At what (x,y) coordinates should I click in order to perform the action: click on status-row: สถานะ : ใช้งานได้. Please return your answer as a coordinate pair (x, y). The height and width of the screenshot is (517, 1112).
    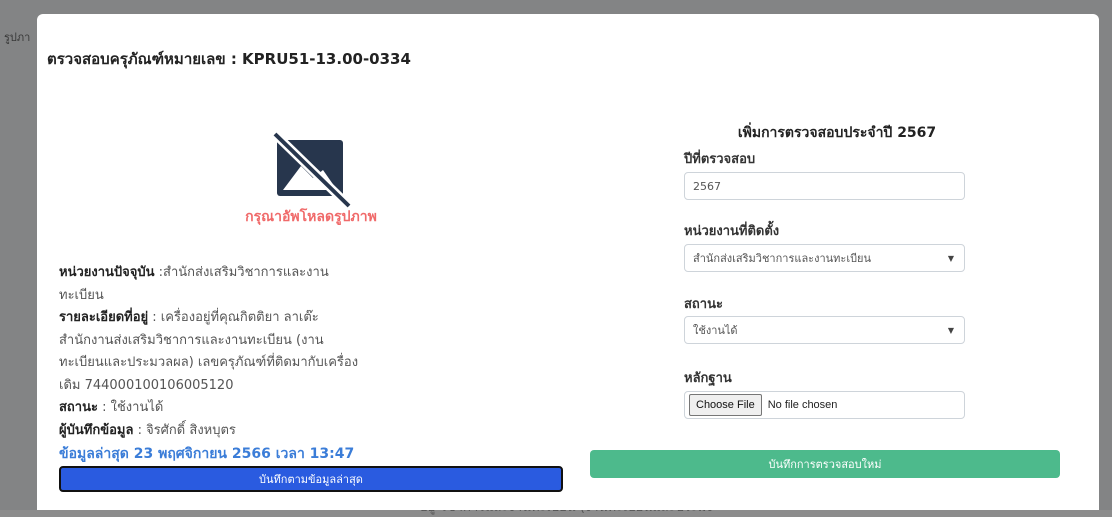
    Looking at the image, I should click on (111, 407).